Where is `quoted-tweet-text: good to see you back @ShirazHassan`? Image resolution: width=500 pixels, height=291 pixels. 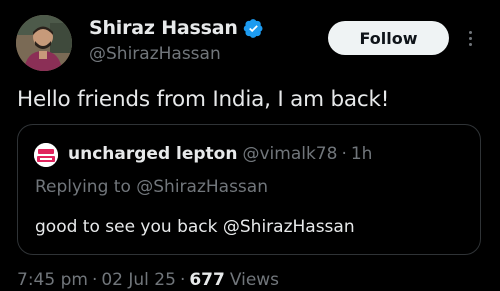 quoted-tweet-text: good to see you back @ShirazHassan is located at coordinates (195, 227).